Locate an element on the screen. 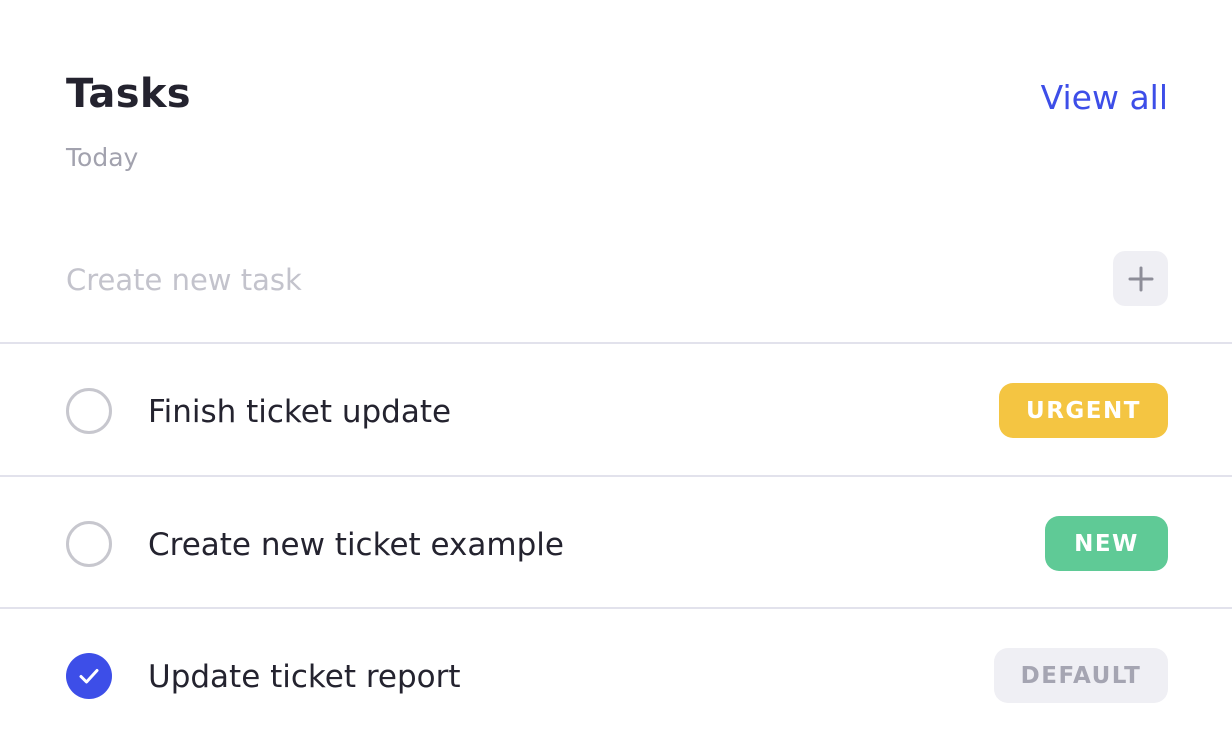 This screenshot has width=1232, height=750. add-task-button is located at coordinates (1140, 278).